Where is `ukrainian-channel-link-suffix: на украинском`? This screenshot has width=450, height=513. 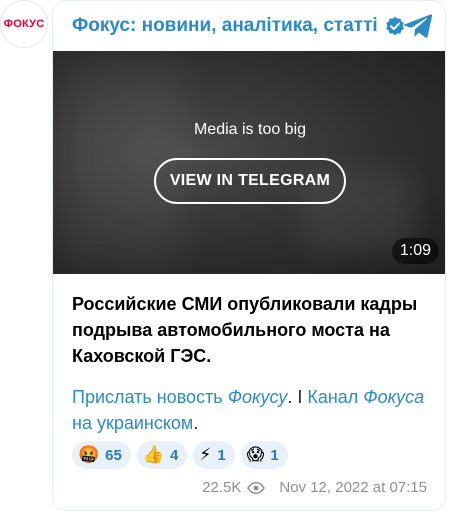 ukrainian-channel-link-suffix: на украинском is located at coordinates (133, 423).